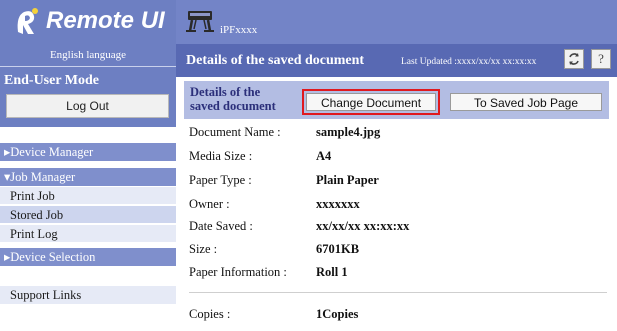 The image size is (617, 331). Describe the element at coordinates (52, 152) in the screenshot. I see `nav-device-manager-label: Device Manager` at that location.